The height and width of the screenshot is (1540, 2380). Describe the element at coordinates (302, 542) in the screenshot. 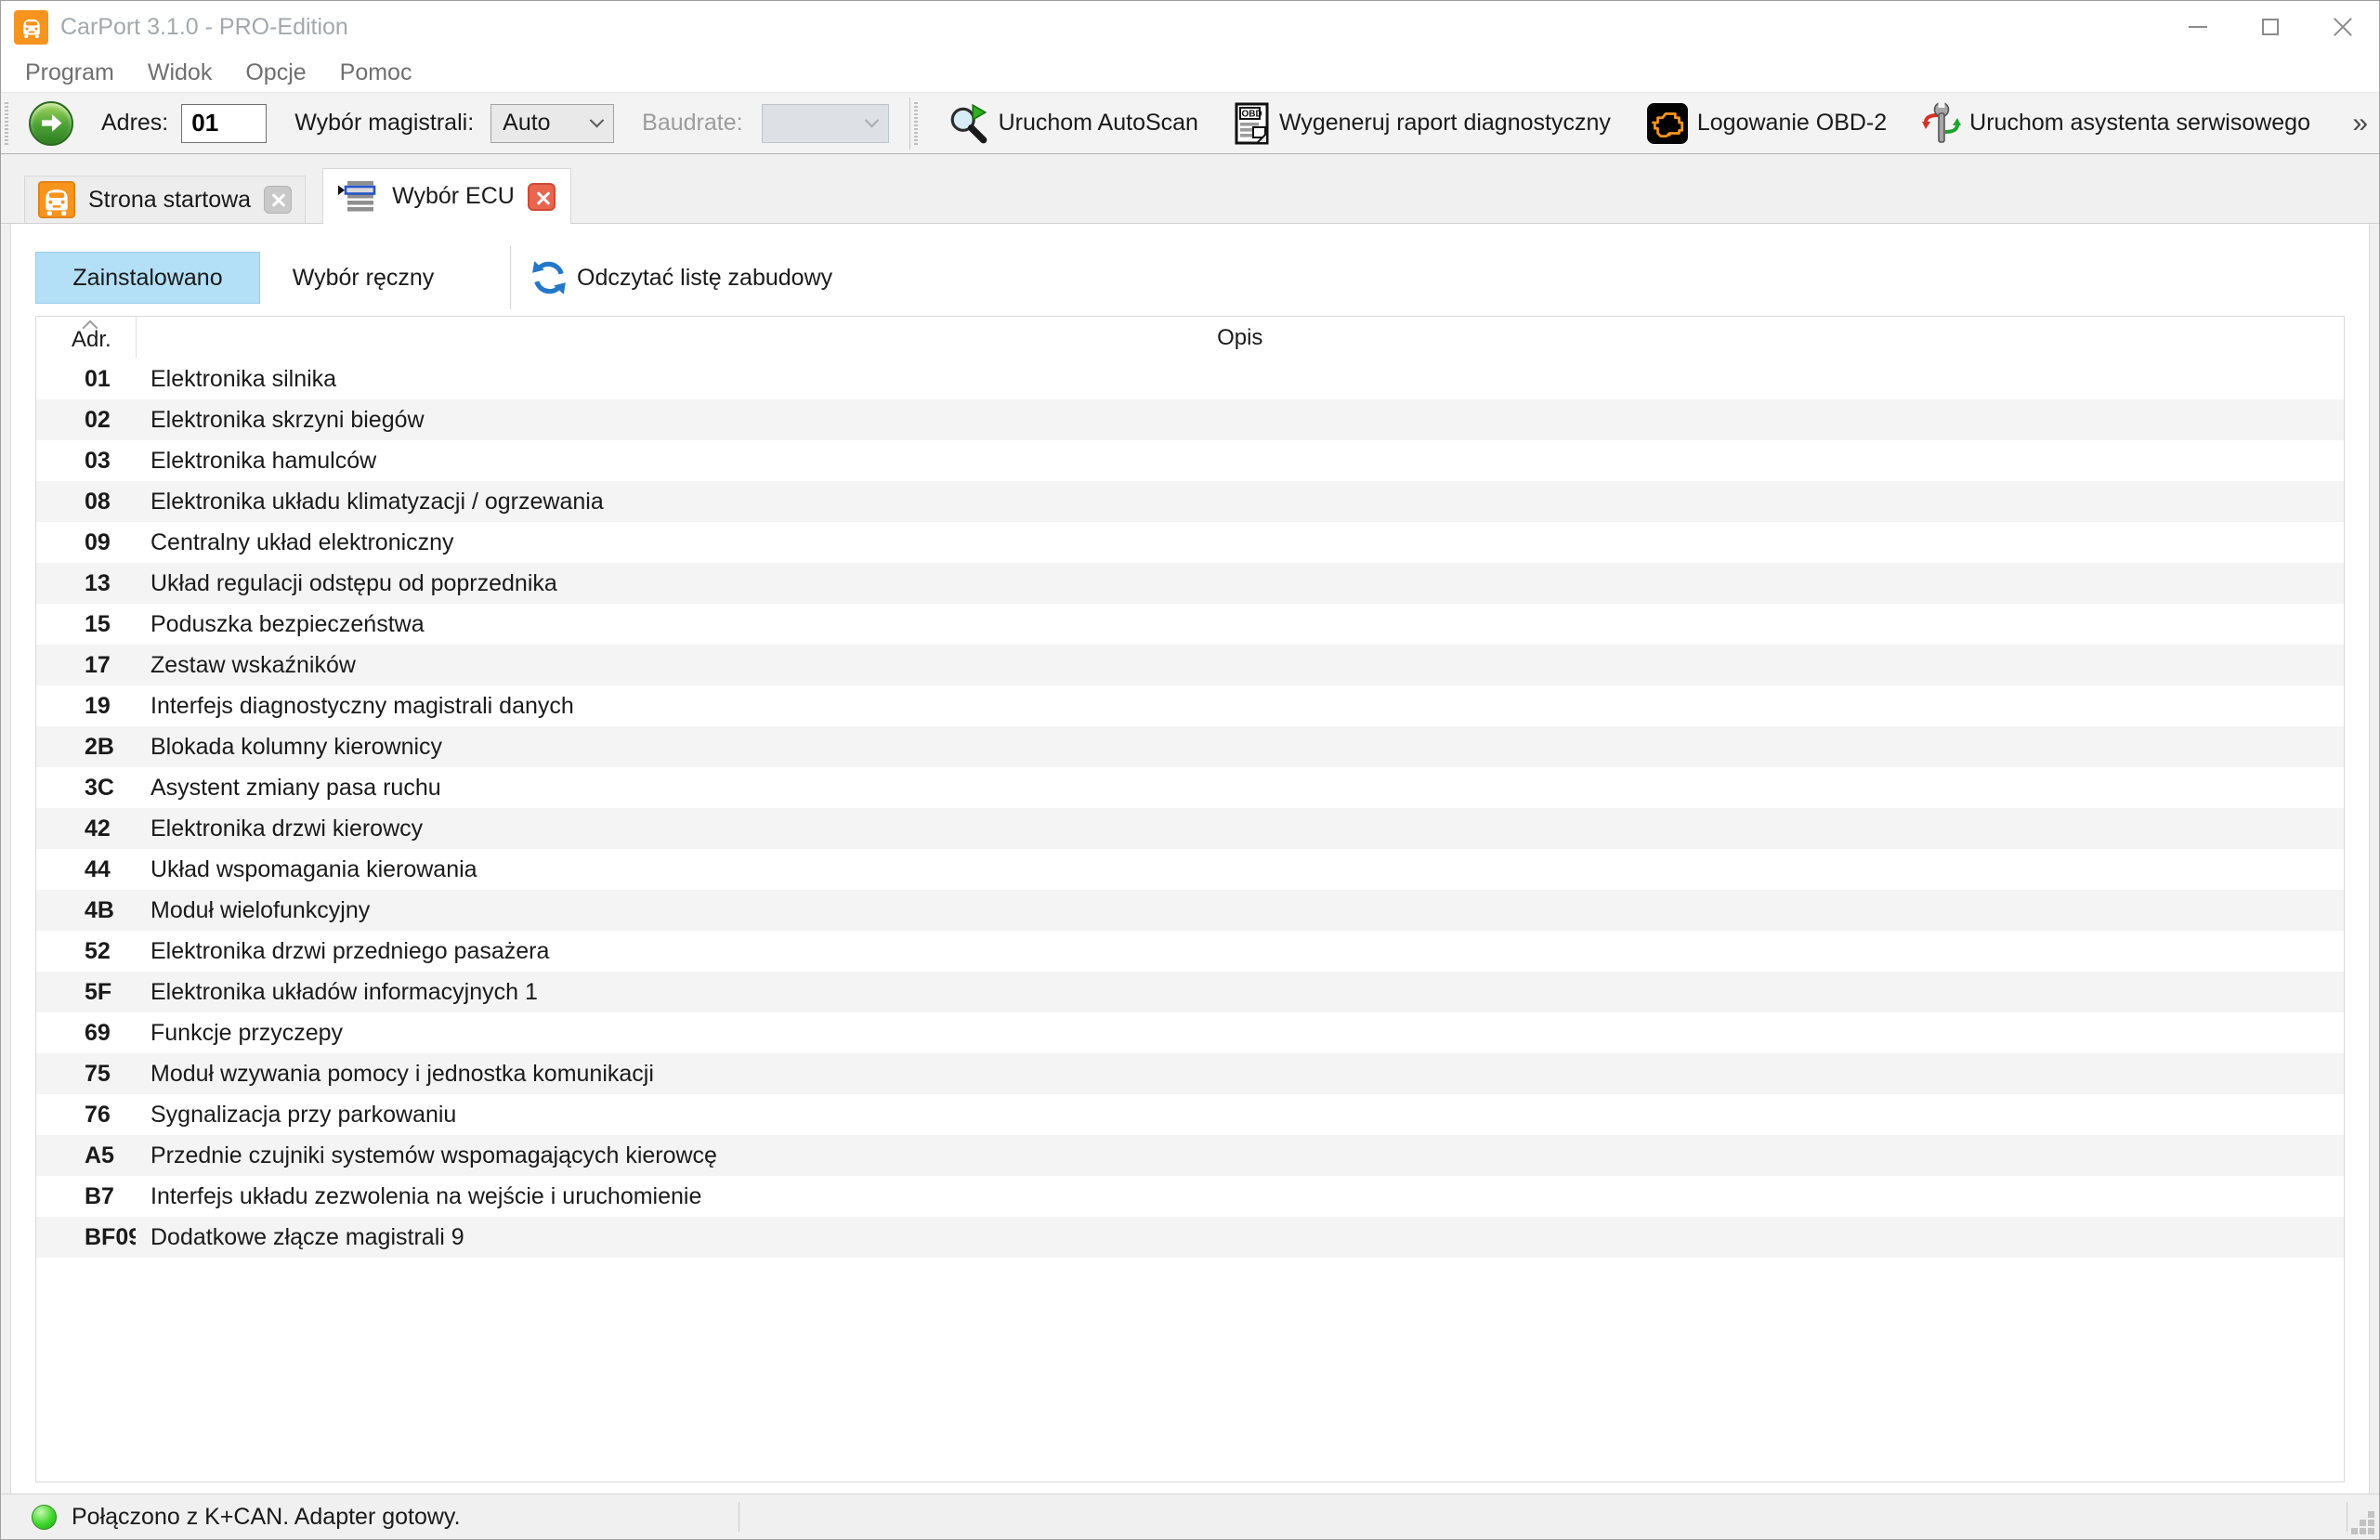

I see `ecu-description: Centralny układ elektroniczny` at that location.